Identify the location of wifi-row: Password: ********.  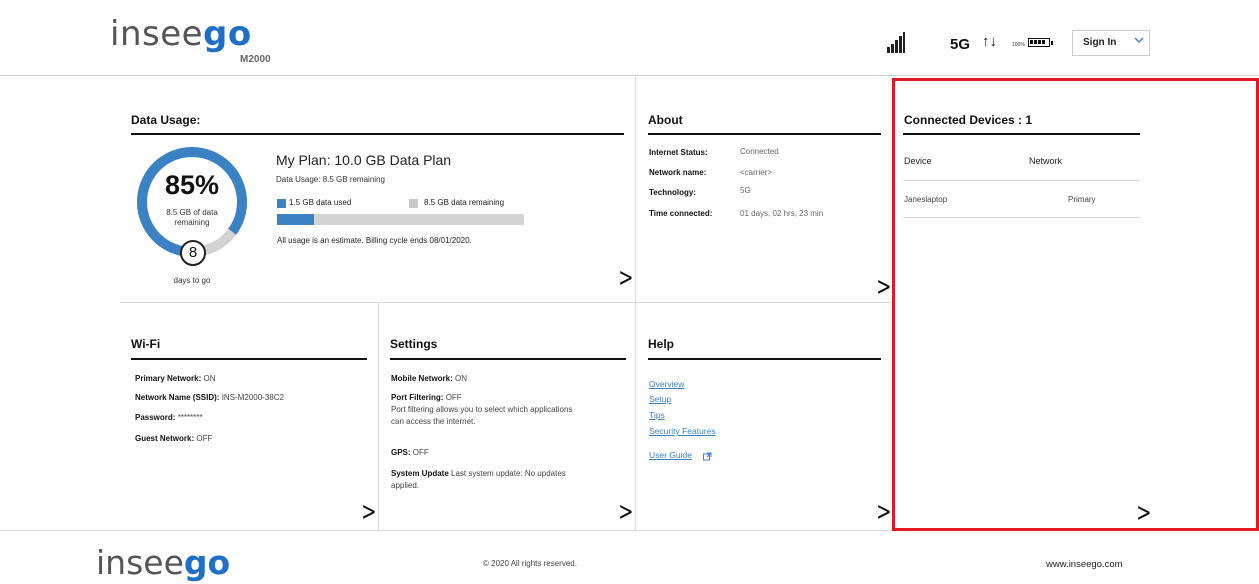
(169, 417).